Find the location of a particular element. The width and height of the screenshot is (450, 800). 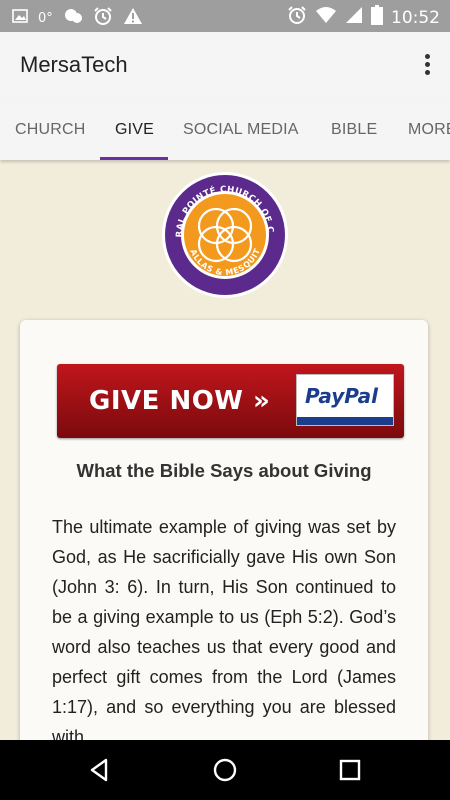

tab-more: MORE is located at coordinates (429, 130).